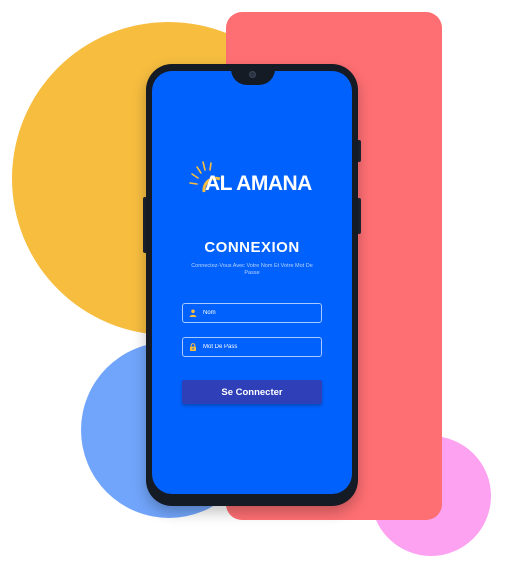  Describe the element at coordinates (252, 247) in the screenshot. I see `page-title: CONNEXION` at that location.